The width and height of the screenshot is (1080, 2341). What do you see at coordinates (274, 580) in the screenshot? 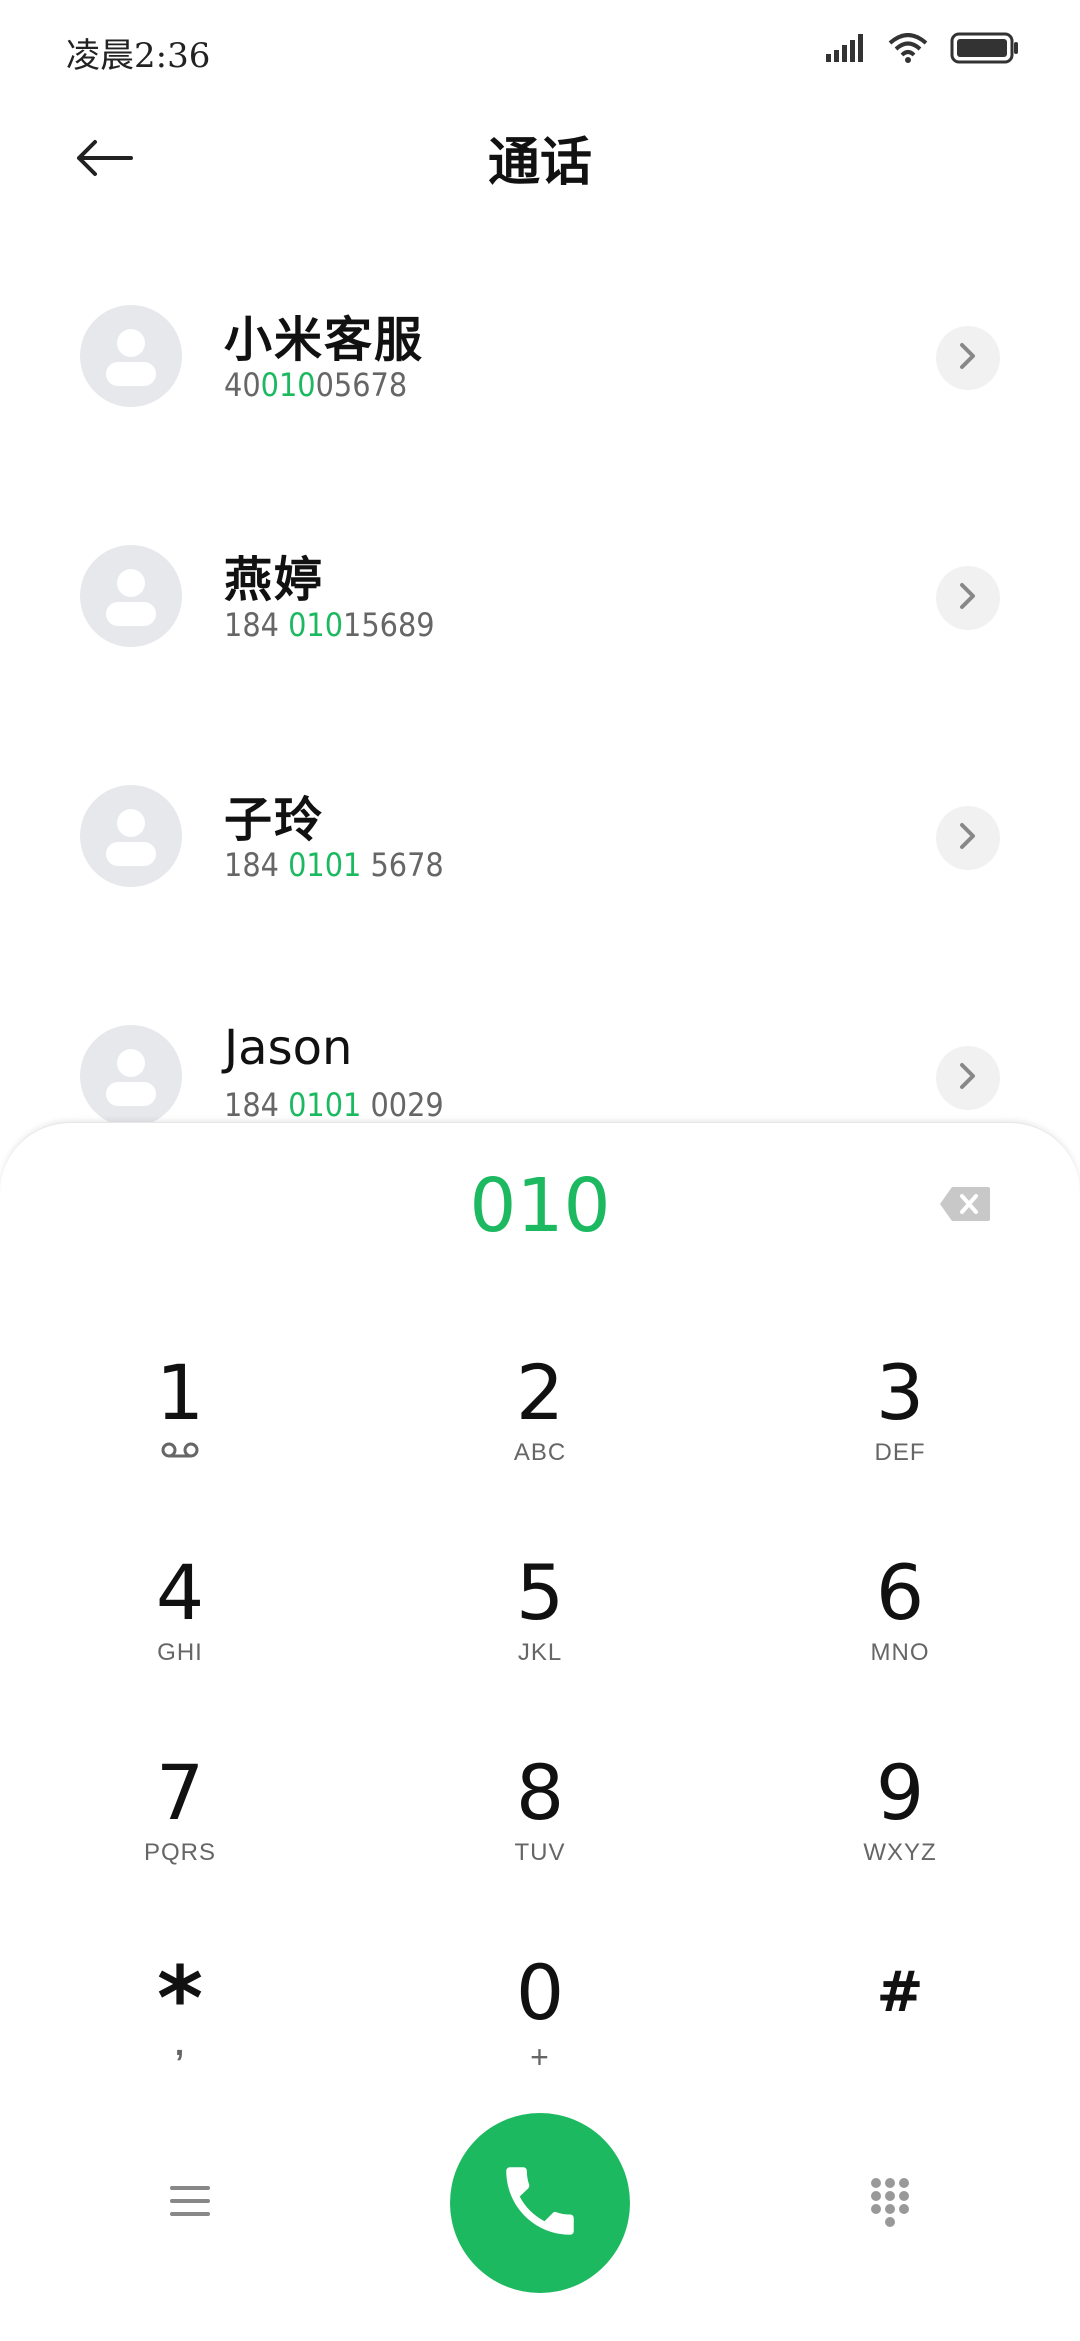
I see `contact-name: 燕婷` at bounding box center [274, 580].